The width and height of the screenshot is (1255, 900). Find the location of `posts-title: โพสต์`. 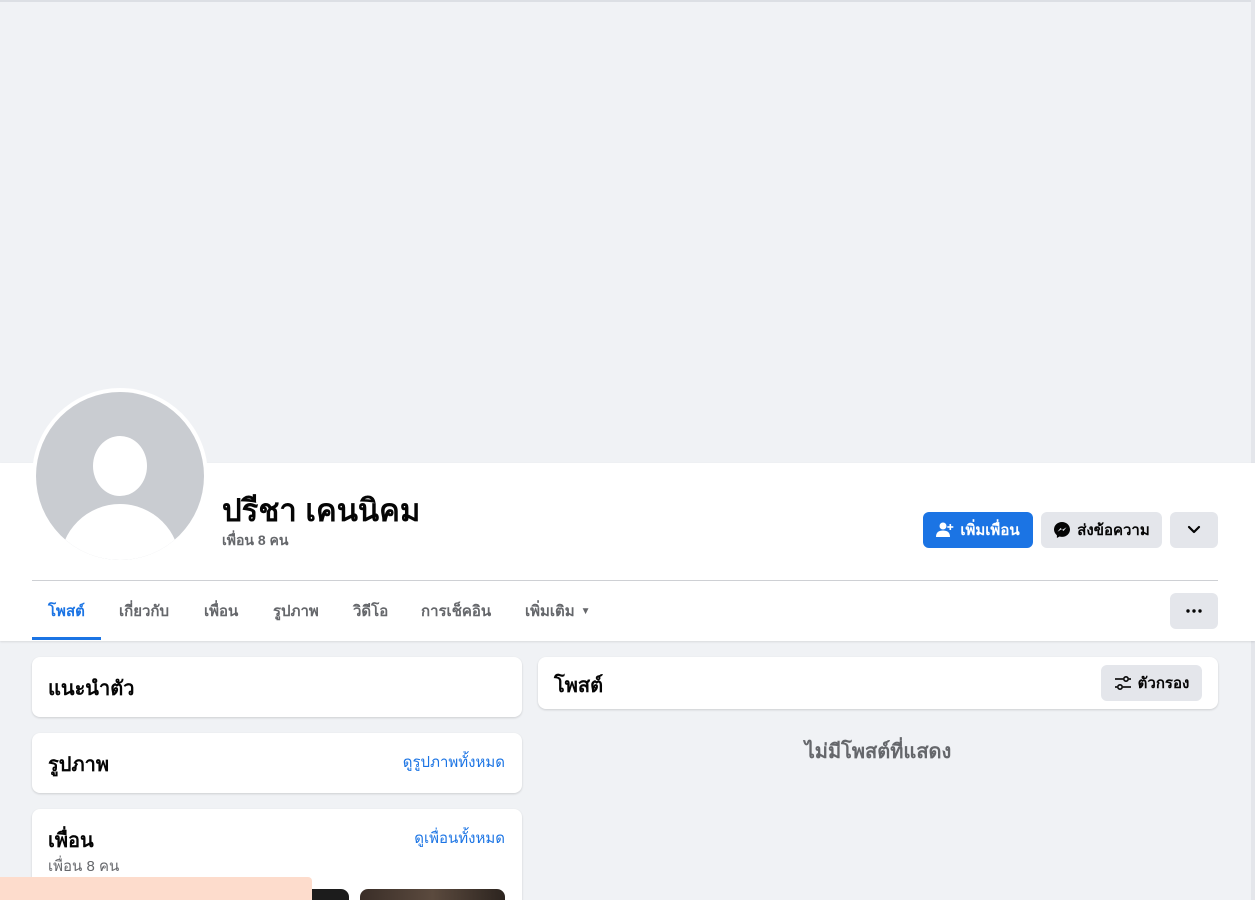

posts-title: โพสต์ is located at coordinates (579, 686).